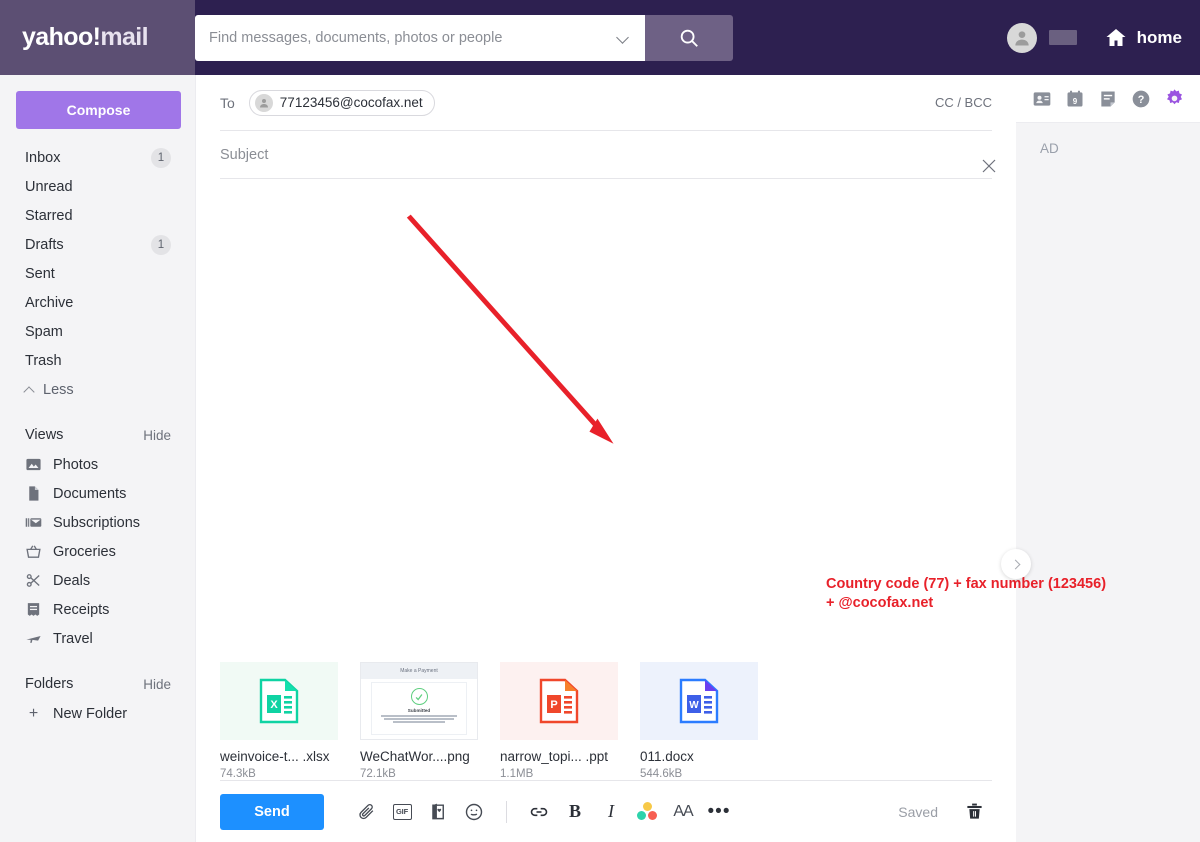 This screenshot has width=1200, height=842. I want to click on greeting-card-icon, so click(437, 811).